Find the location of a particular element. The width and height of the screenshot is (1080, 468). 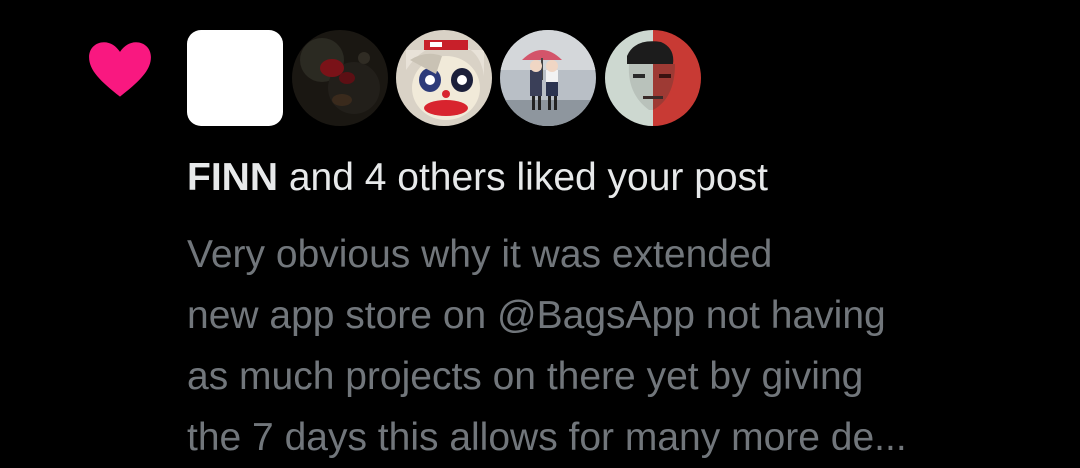

split-face-portrait-avatar is located at coordinates (653, 78).